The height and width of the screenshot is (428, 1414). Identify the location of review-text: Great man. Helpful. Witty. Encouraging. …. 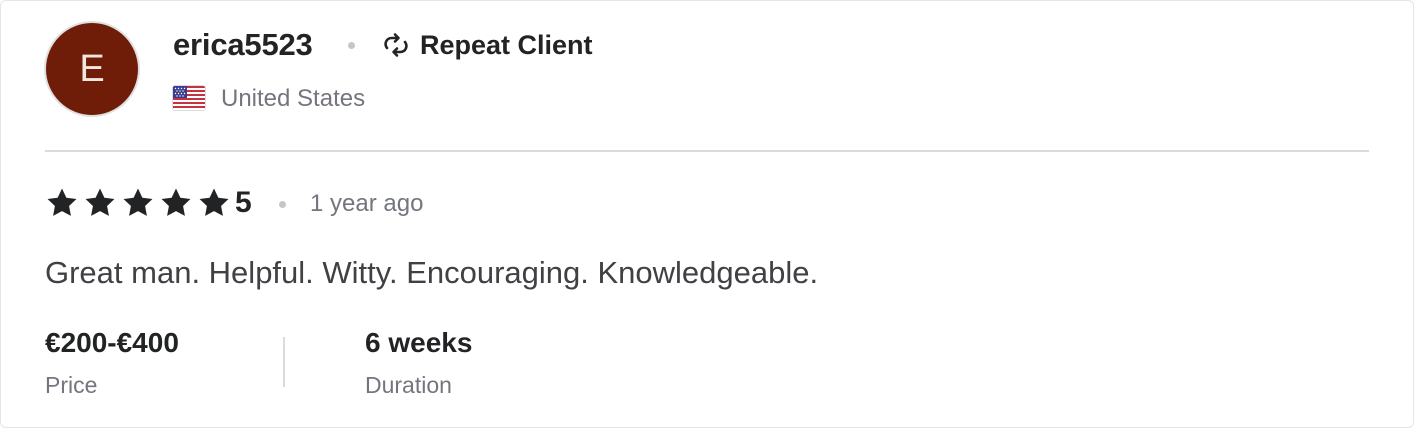
(432, 272).